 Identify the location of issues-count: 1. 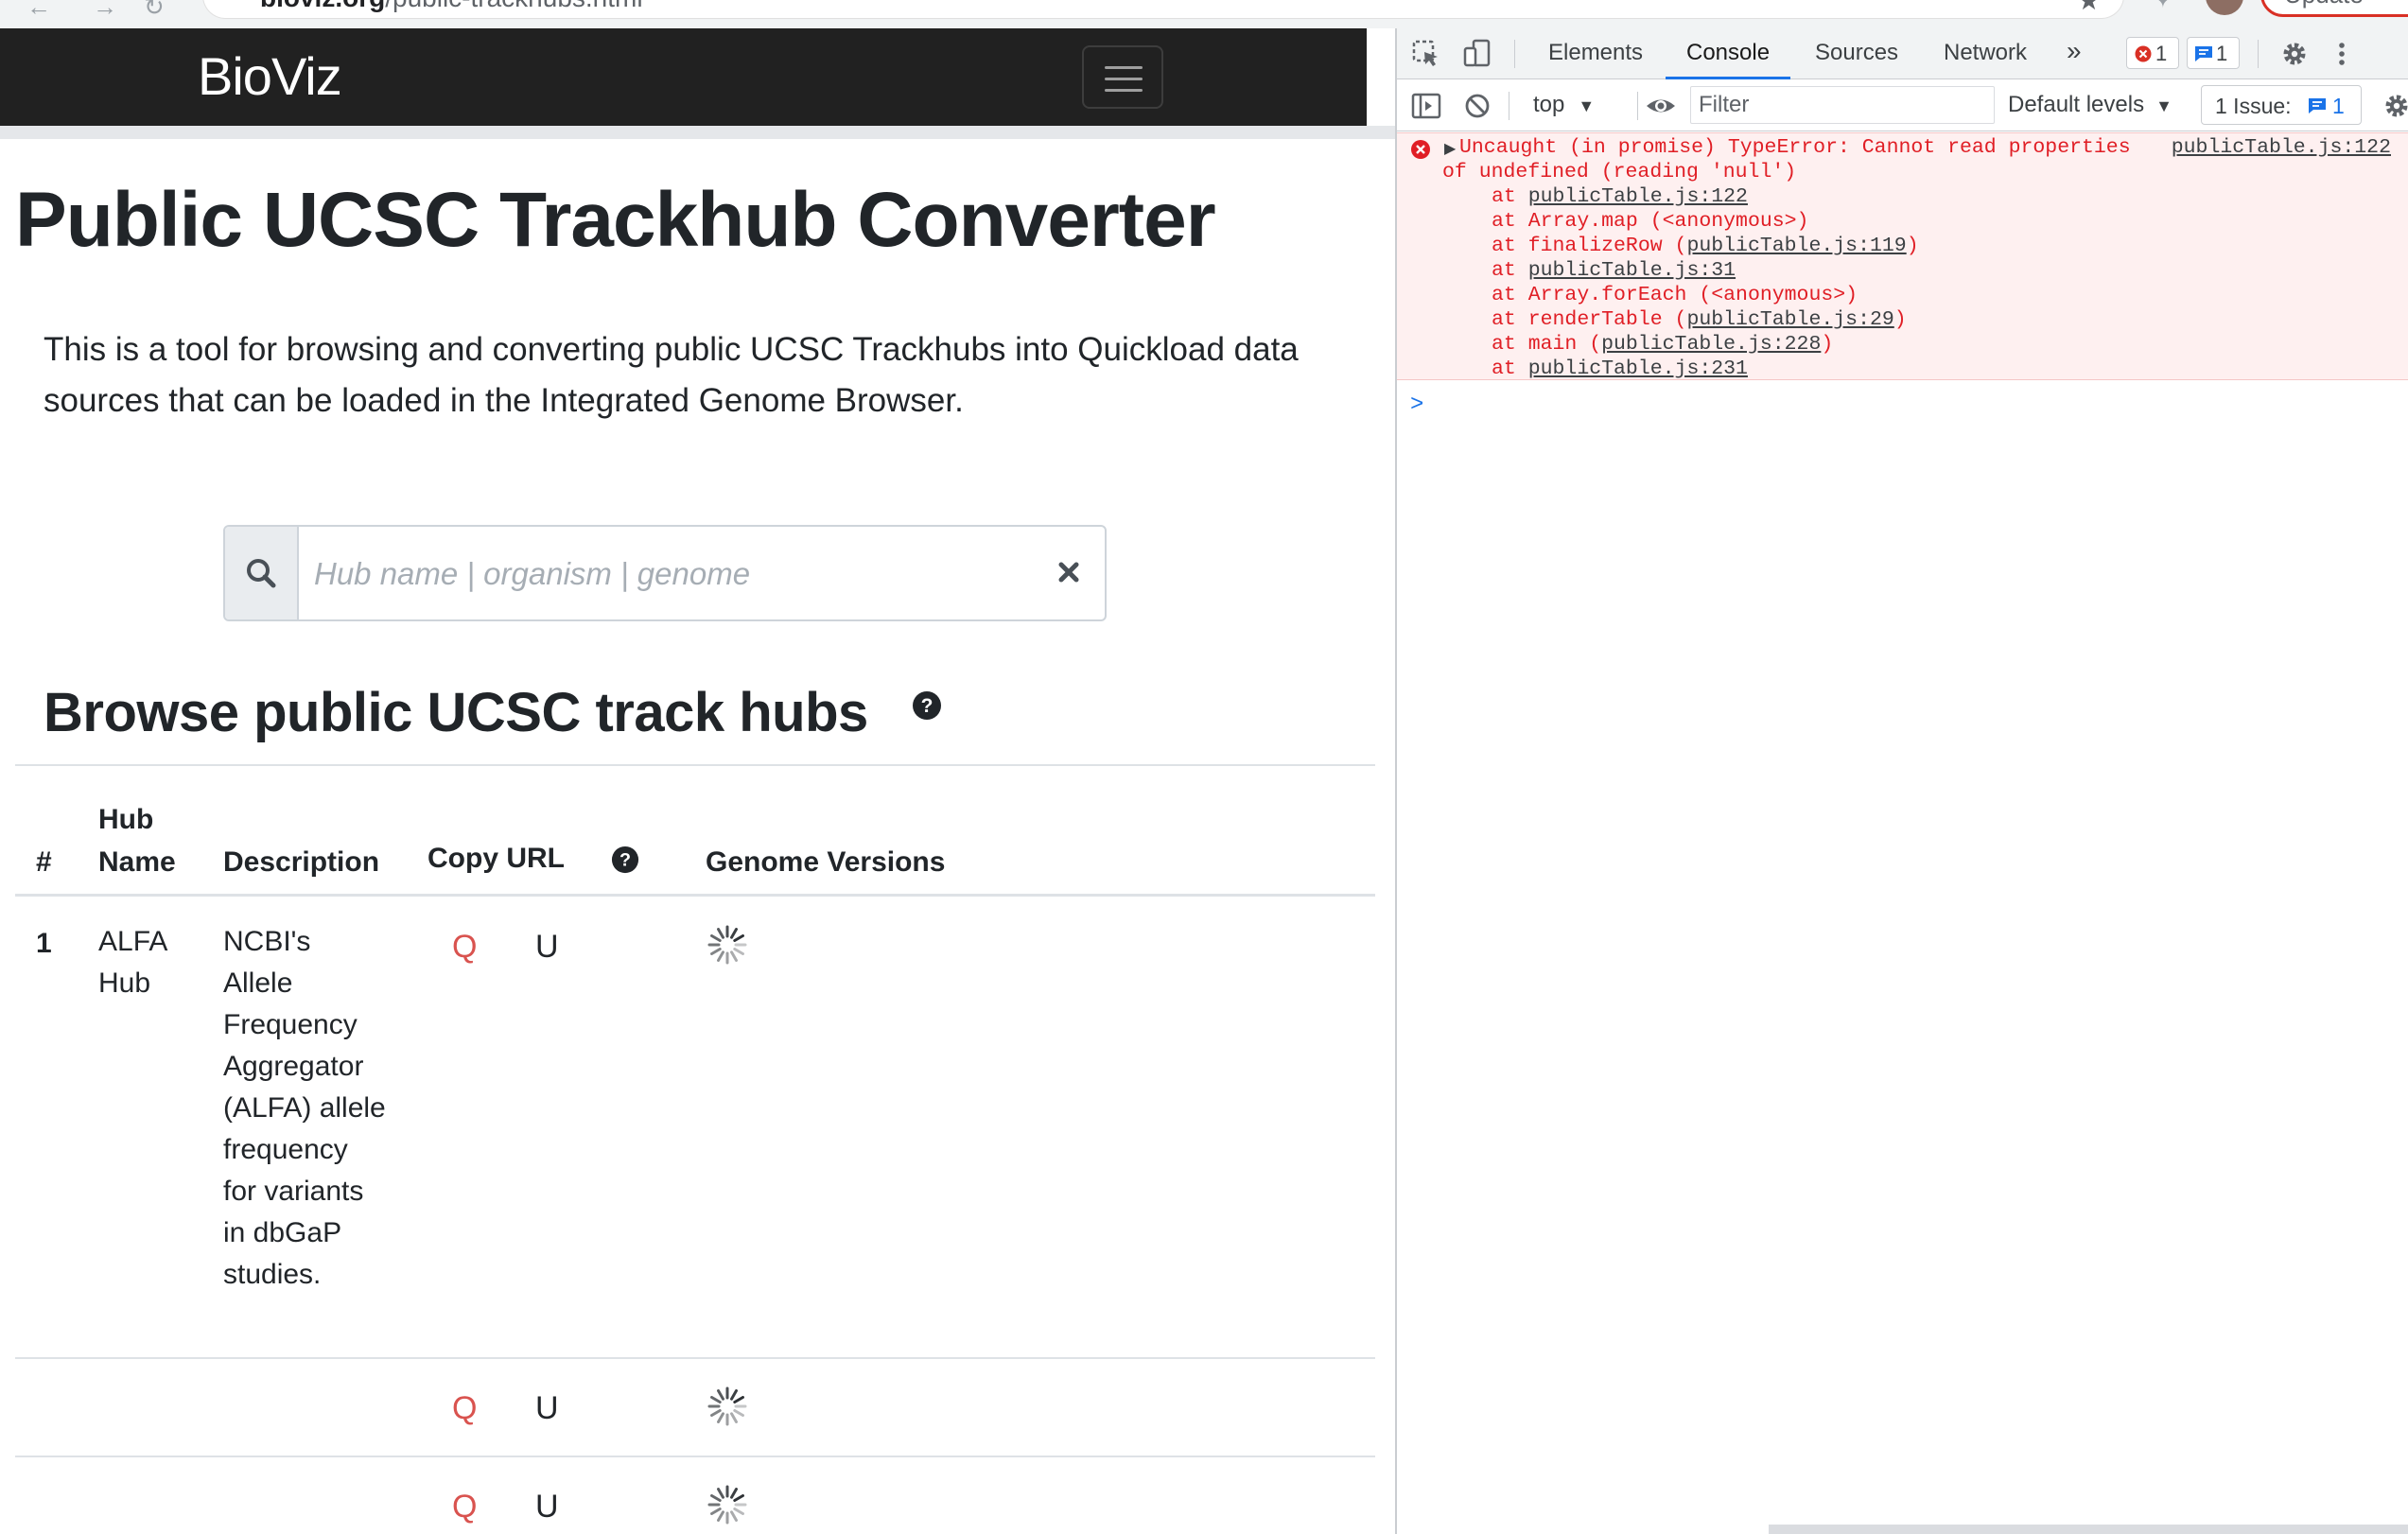
(2339, 106).